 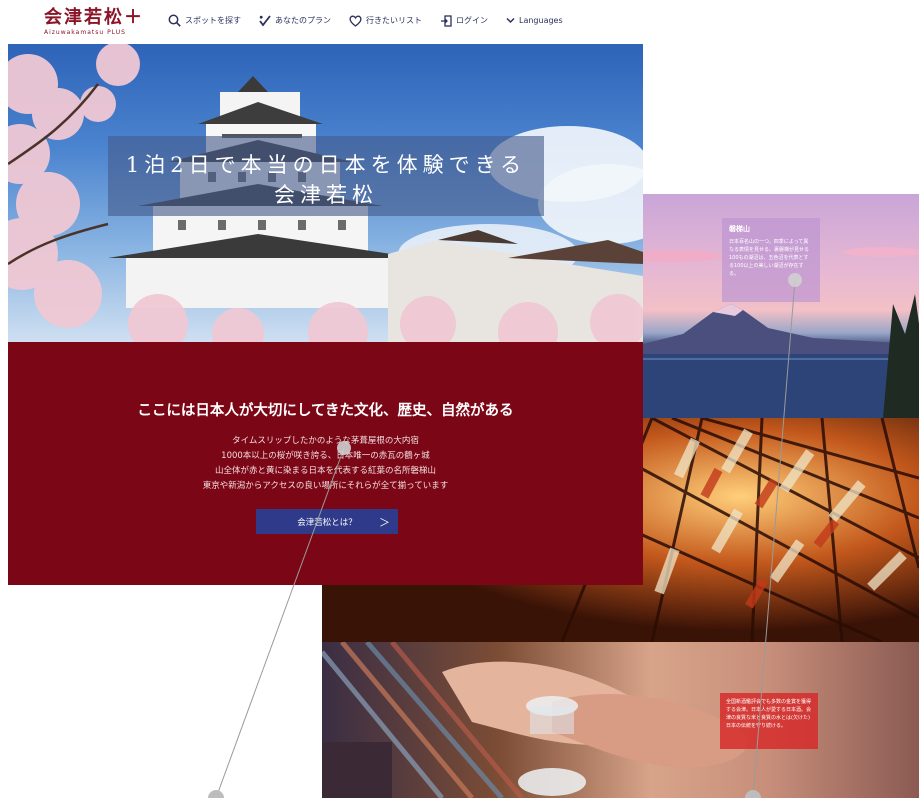 I want to click on about-aizuwakamatsu-button: 会津若松とは？ ＞, so click(x=327, y=521).